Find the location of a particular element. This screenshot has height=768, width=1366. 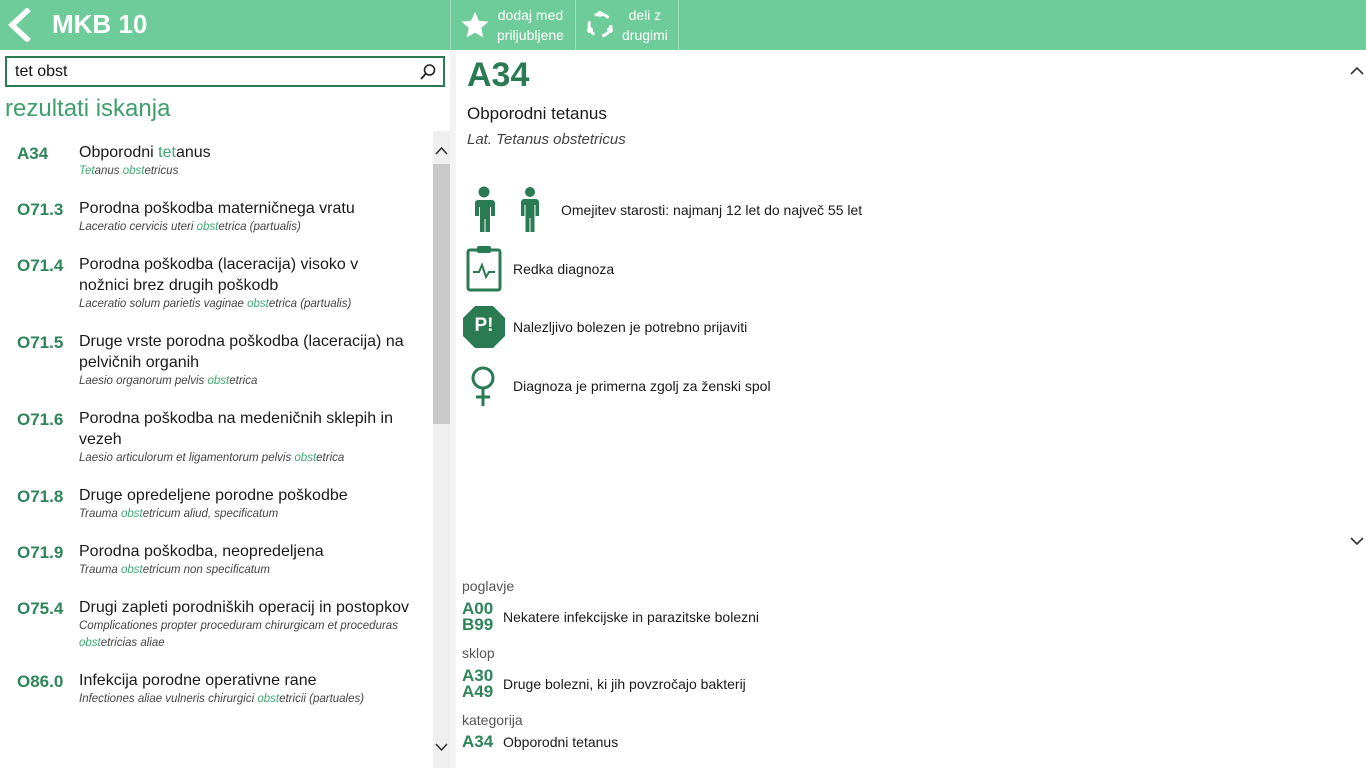

result-title-match: tet is located at coordinates (167, 152).